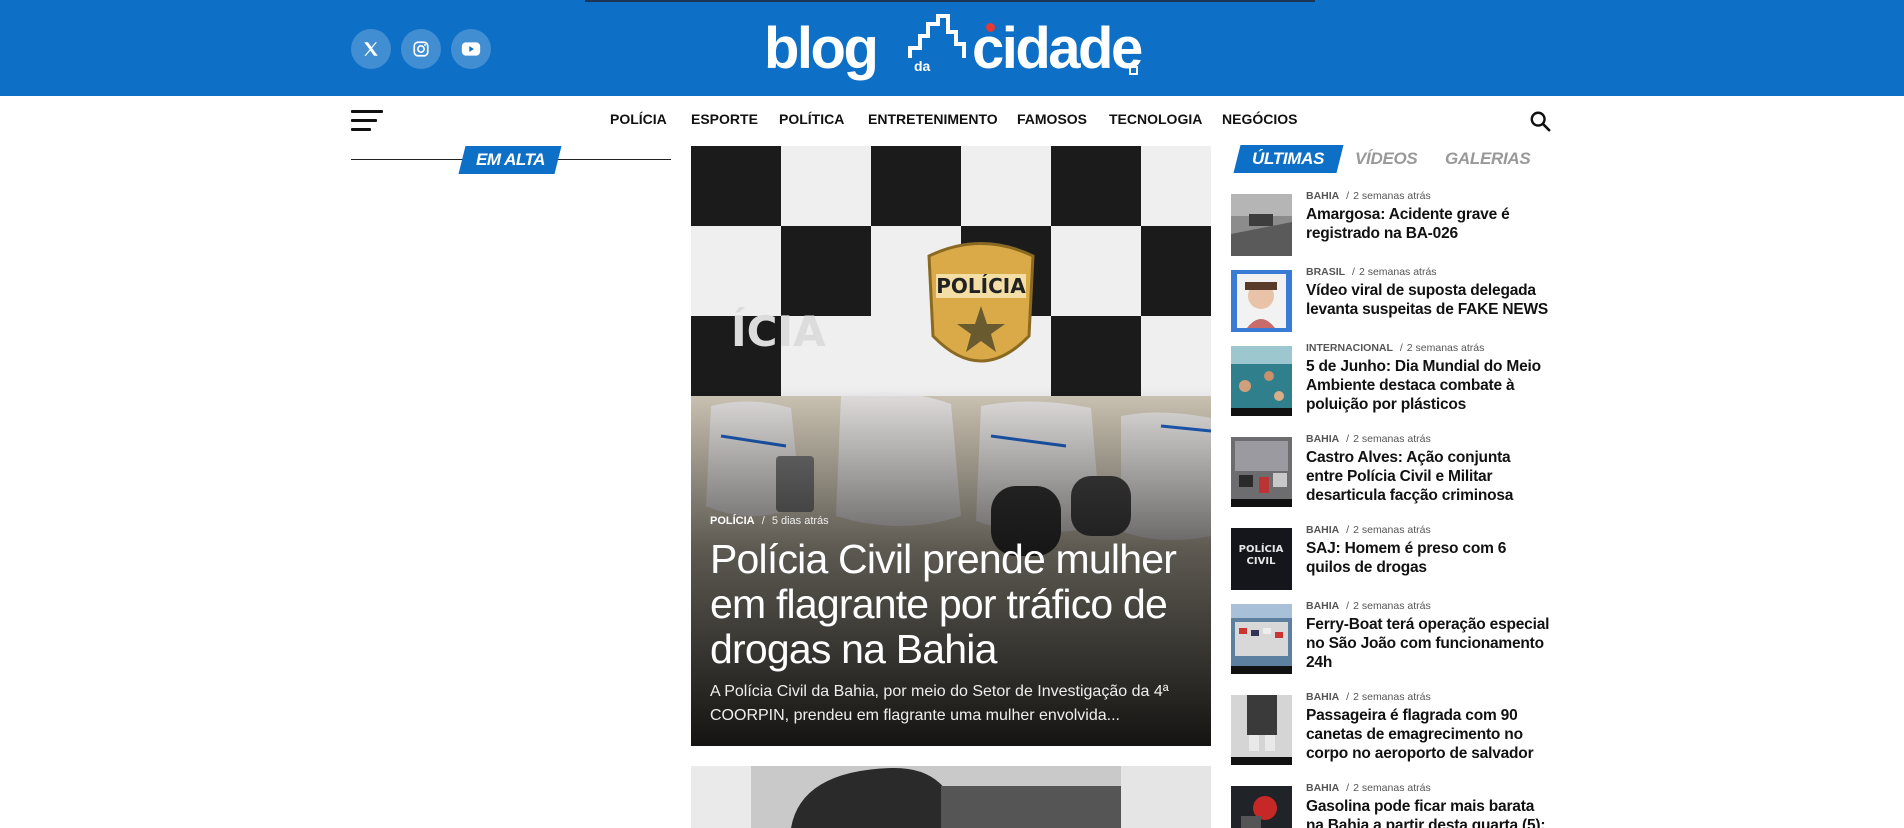 This screenshot has width=1904, height=828. Describe the element at coordinates (937, 36) in the screenshot. I see `skyline-icon` at that location.